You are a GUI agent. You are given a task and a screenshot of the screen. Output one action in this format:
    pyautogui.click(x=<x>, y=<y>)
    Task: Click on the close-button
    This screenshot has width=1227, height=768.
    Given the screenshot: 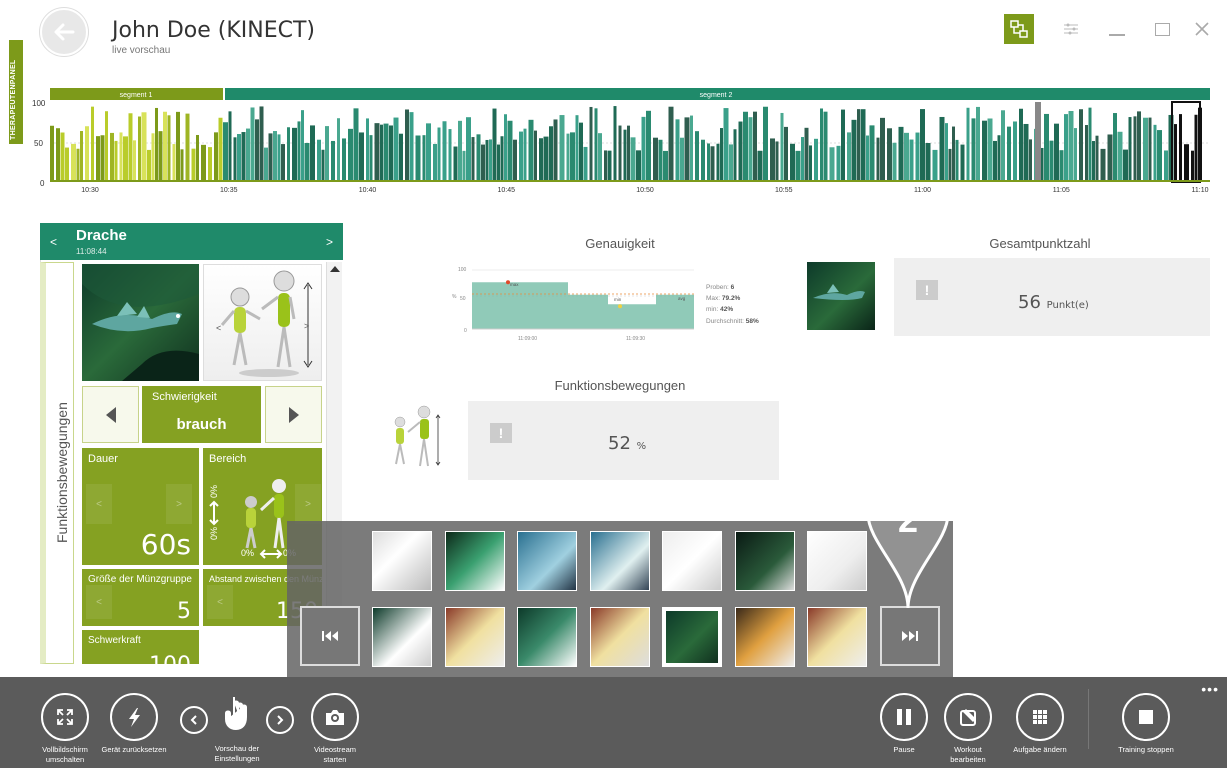 What is the action you would take?
    pyautogui.click(x=1202, y=29)
    